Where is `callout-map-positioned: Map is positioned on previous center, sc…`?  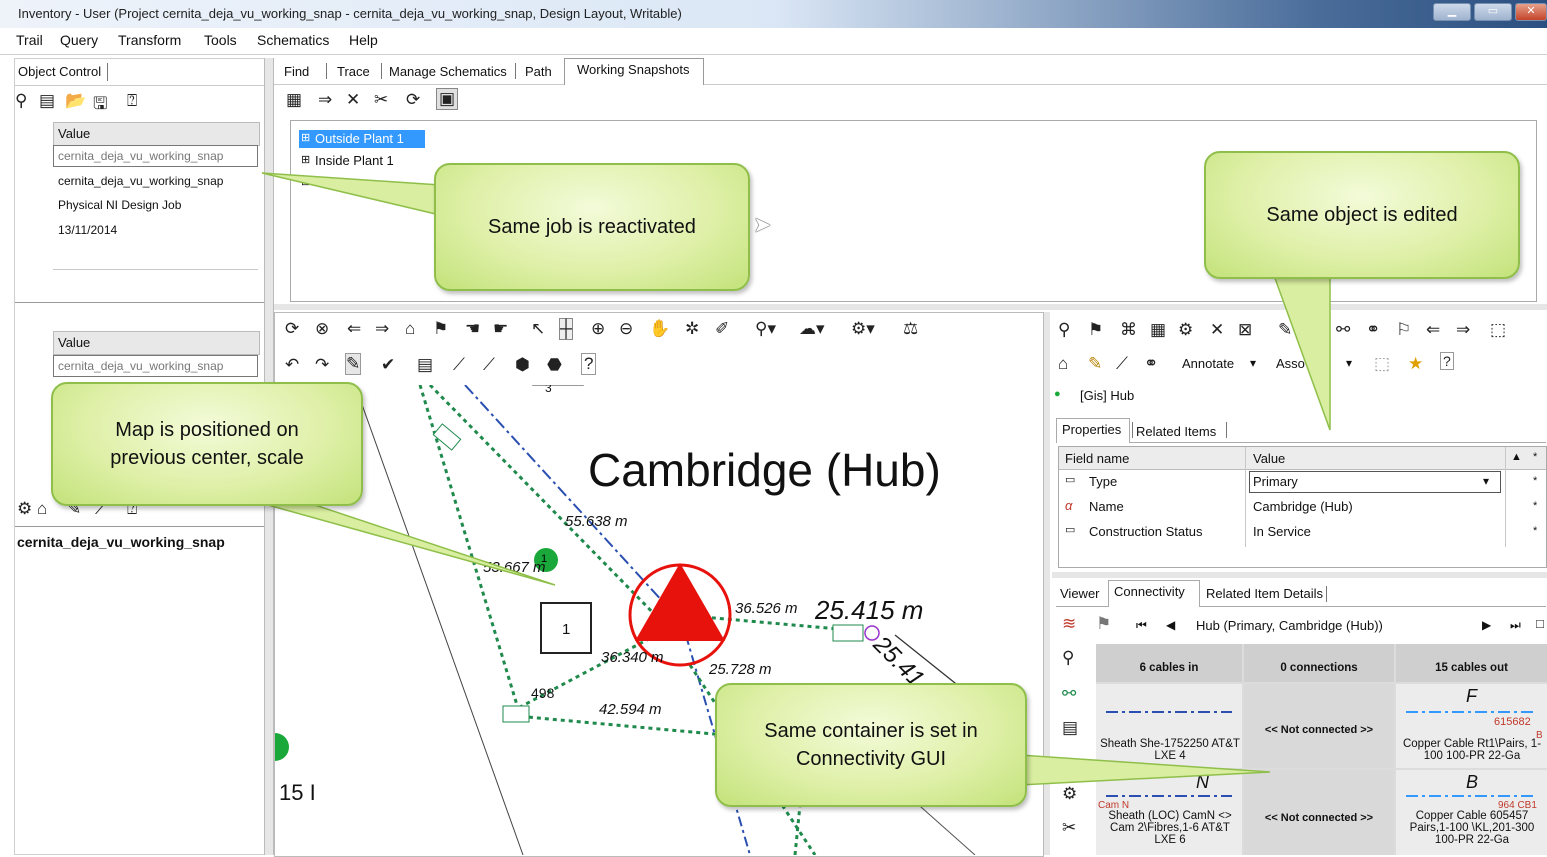
callout-map-positioned: Map is positioned on previous center, sc… is located at coordinates (207, 444).